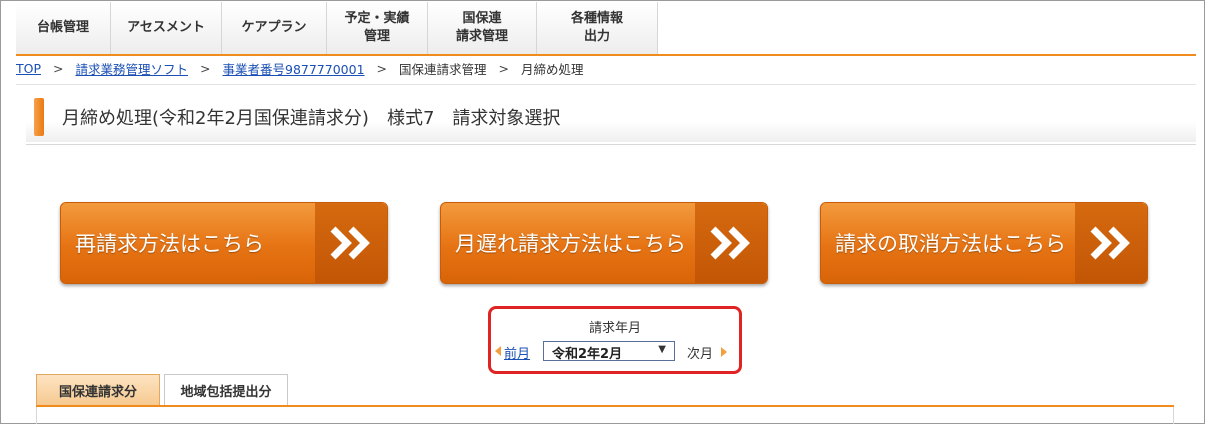 This screenshot has height=424, width=1205. I want to click on rebill-guide-button: 再請求方法はこちら, so click(224, 243).